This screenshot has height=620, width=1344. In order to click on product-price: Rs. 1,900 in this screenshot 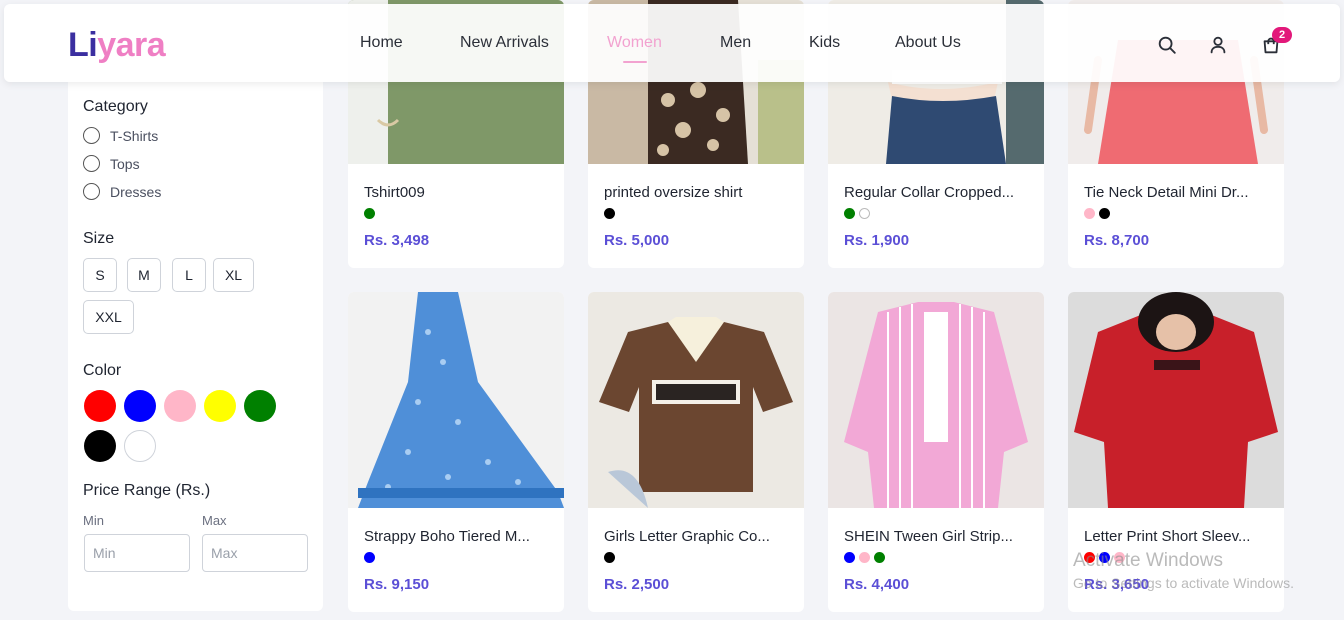, I will do `click(877, 240)`.